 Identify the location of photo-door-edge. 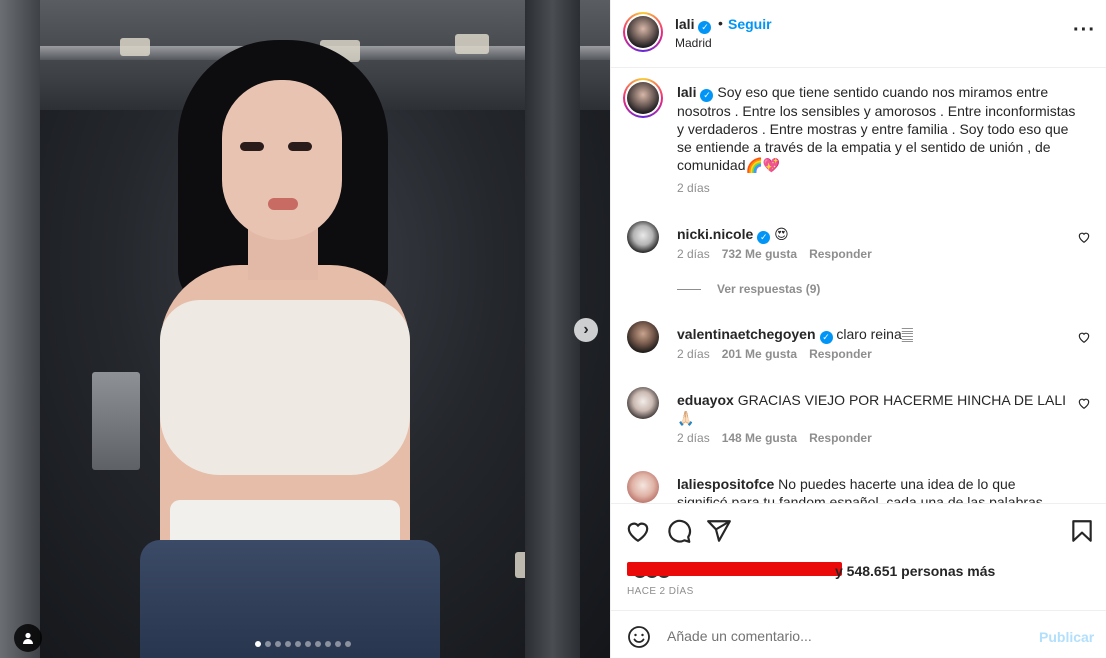
(20, 329).